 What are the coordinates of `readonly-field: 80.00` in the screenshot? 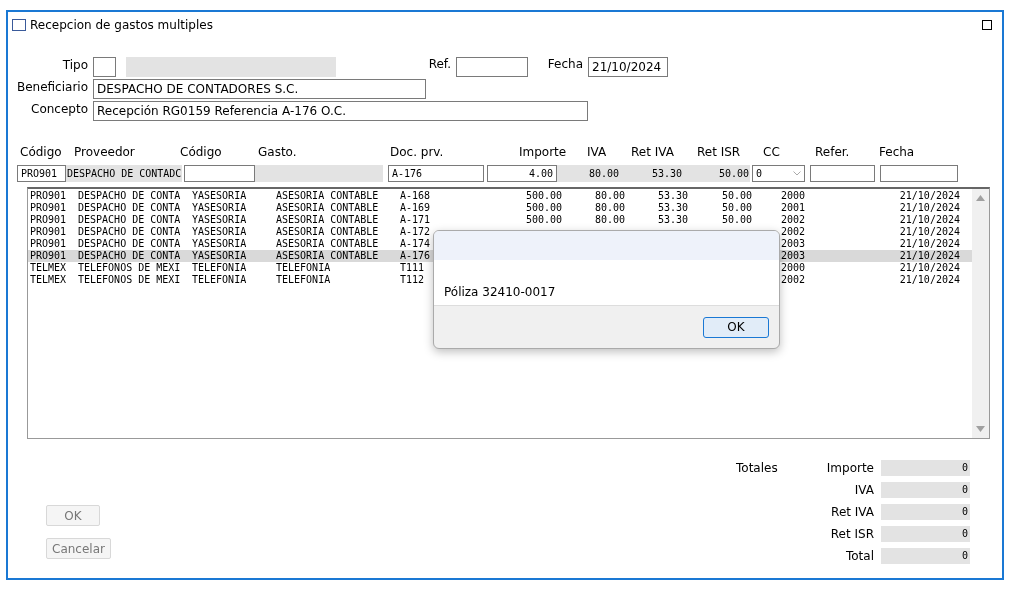 It's located at (588, 173).